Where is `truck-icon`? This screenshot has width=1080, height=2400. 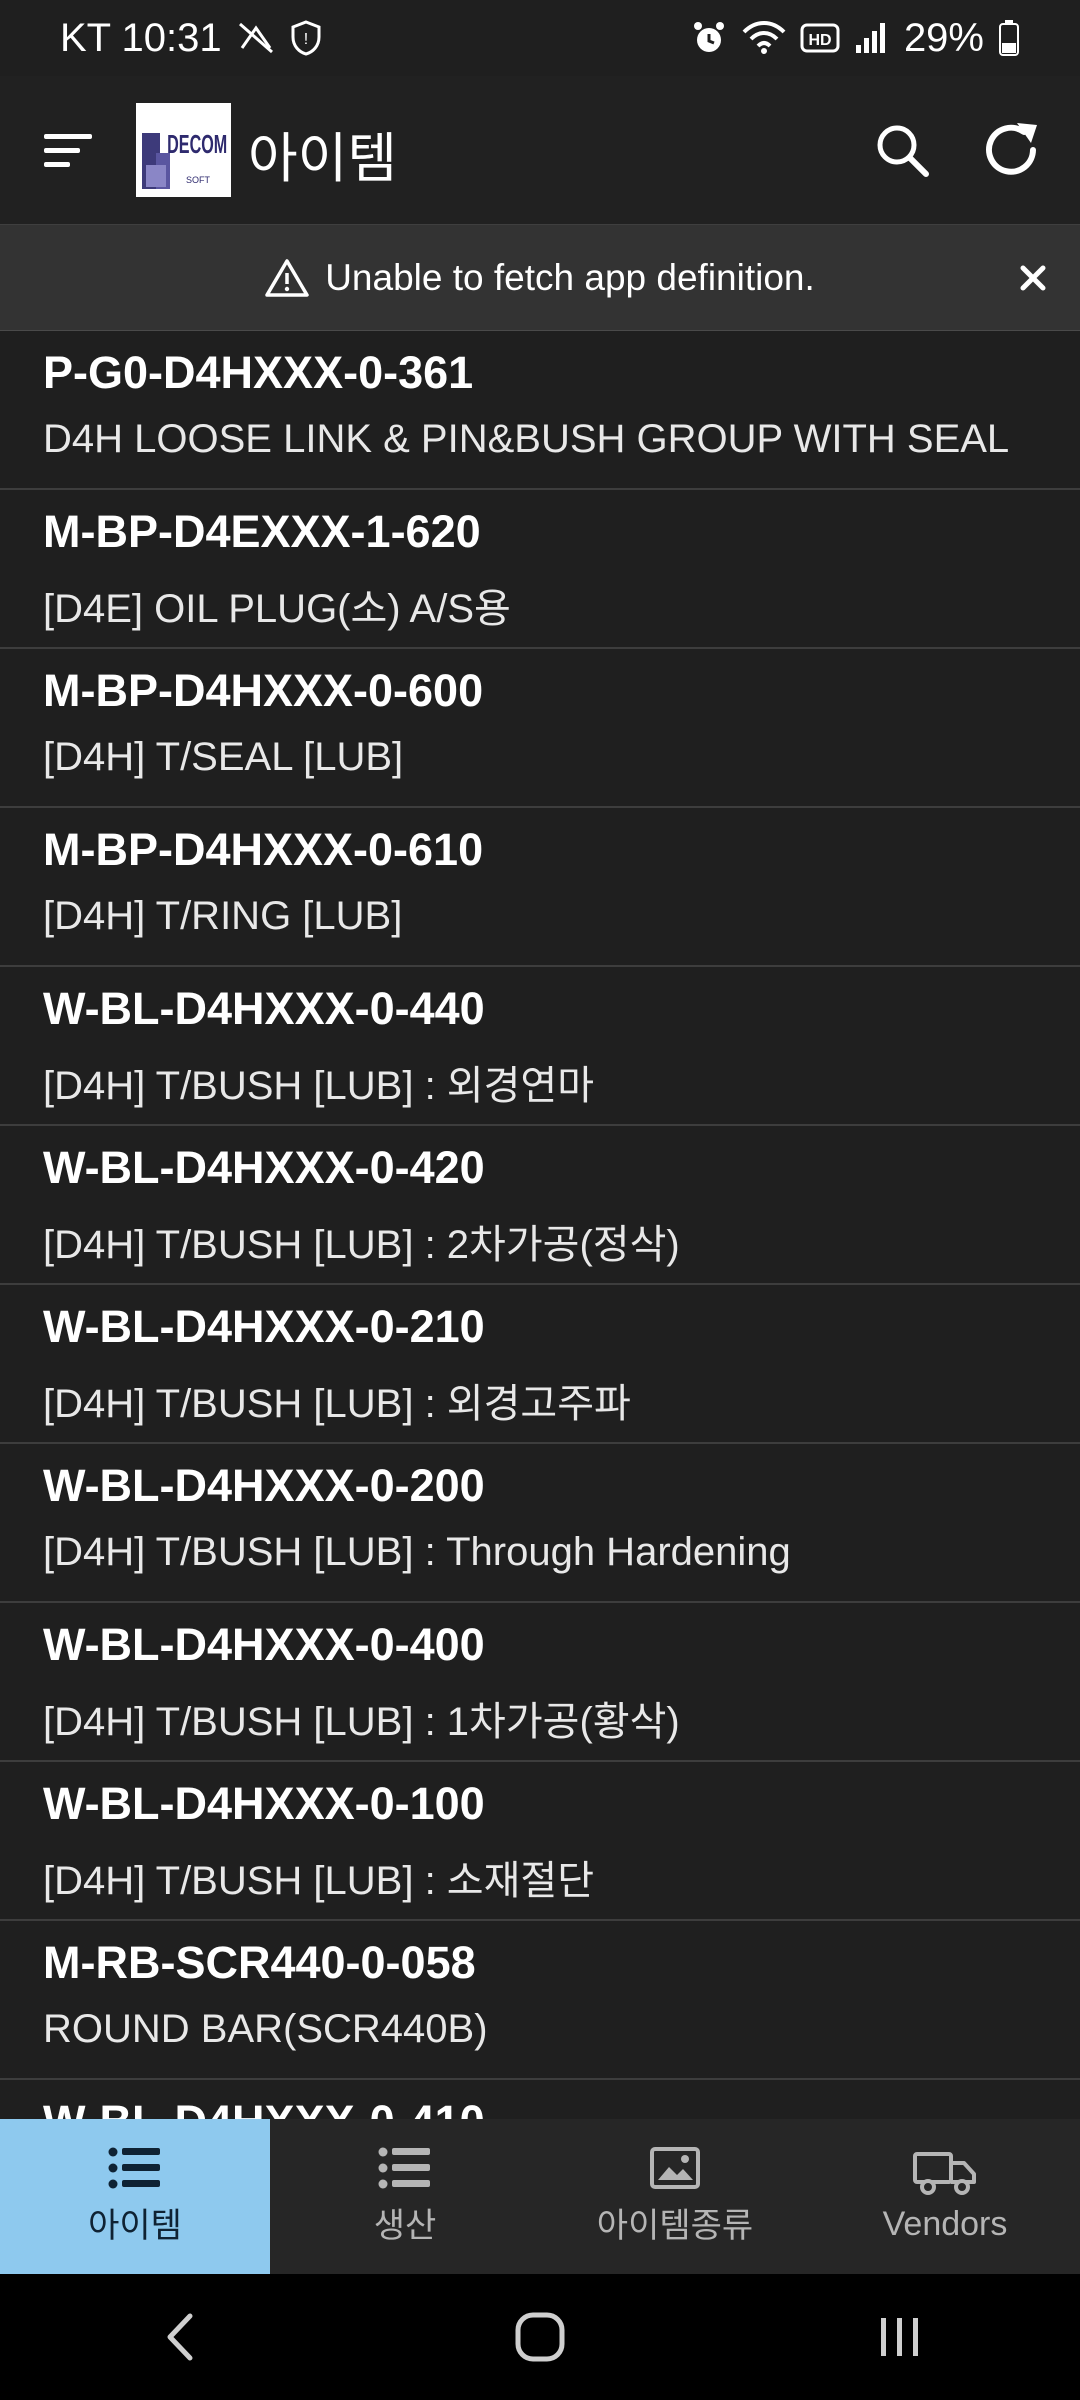
truck-icon is located at coordinates (944, 2173).